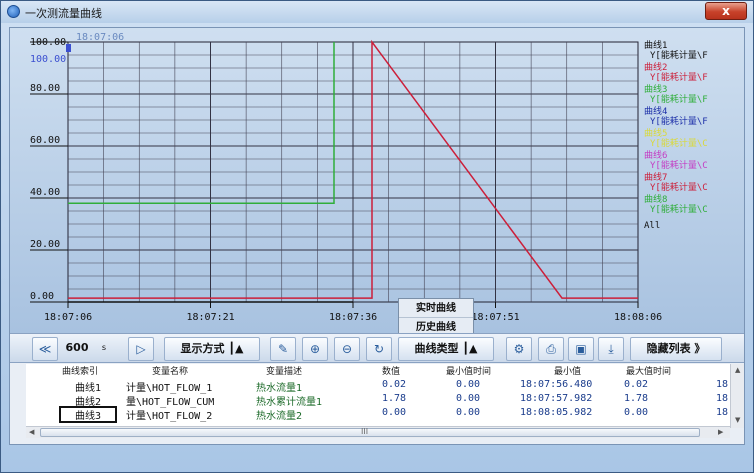 Image resolution: width=754 pixels, height=473 pixels. What do you see at coordinates (141, 349) in the screenshot?
I see `next-page-icon: ▷` at bounding box center [141, 349].